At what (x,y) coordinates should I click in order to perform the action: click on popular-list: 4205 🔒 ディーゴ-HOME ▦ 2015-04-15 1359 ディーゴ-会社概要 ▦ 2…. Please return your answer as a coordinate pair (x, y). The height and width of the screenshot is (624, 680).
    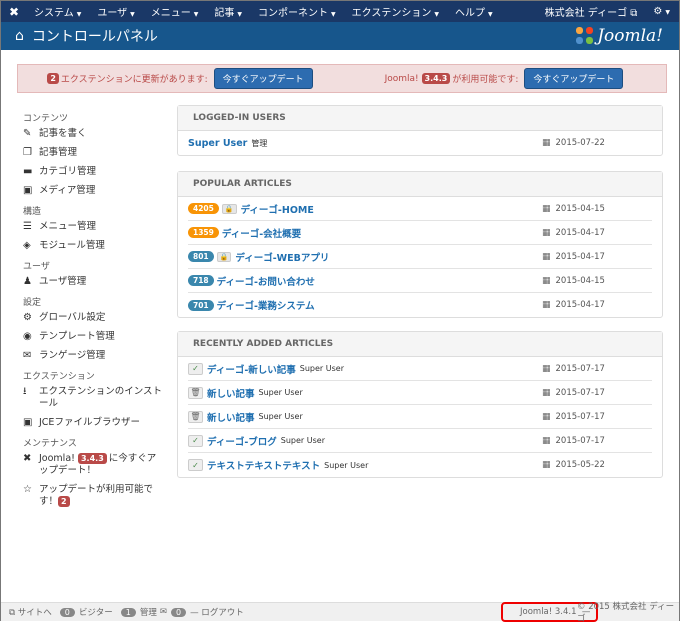
    Looking at the image, I should click on (420, 257).